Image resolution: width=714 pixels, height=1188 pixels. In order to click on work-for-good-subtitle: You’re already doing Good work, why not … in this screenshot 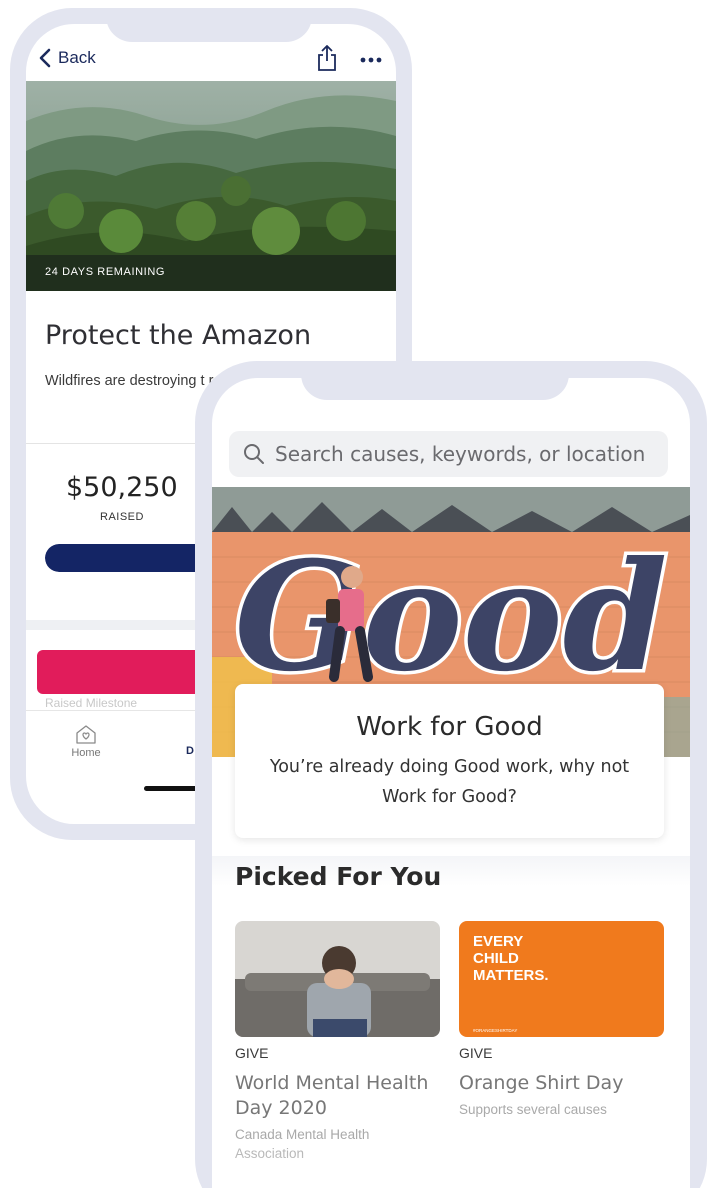, I will do `click(449, 782)`.